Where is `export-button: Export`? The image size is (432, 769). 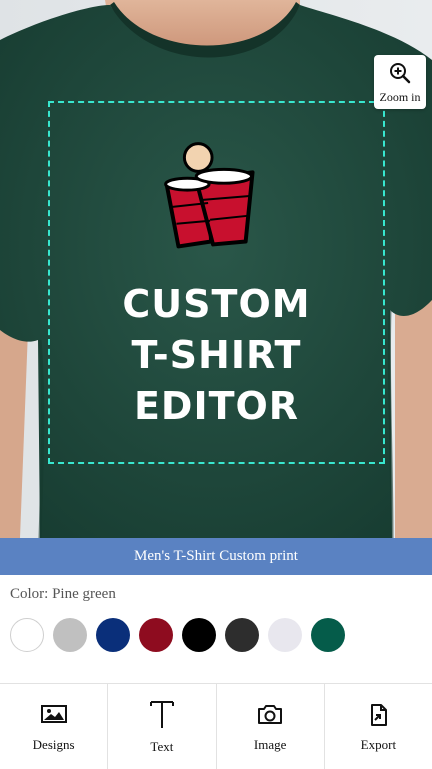 export-button: Export is located at coordinates (378, 726).